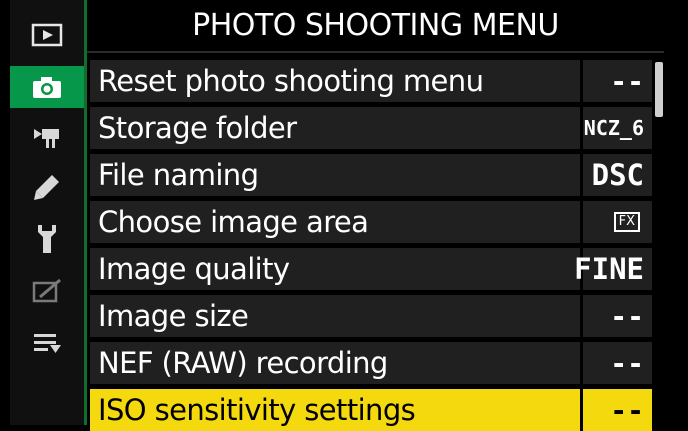 The width and height of the screenshot is (688, 431). I want to click on camera-icon, so click(47, 87).